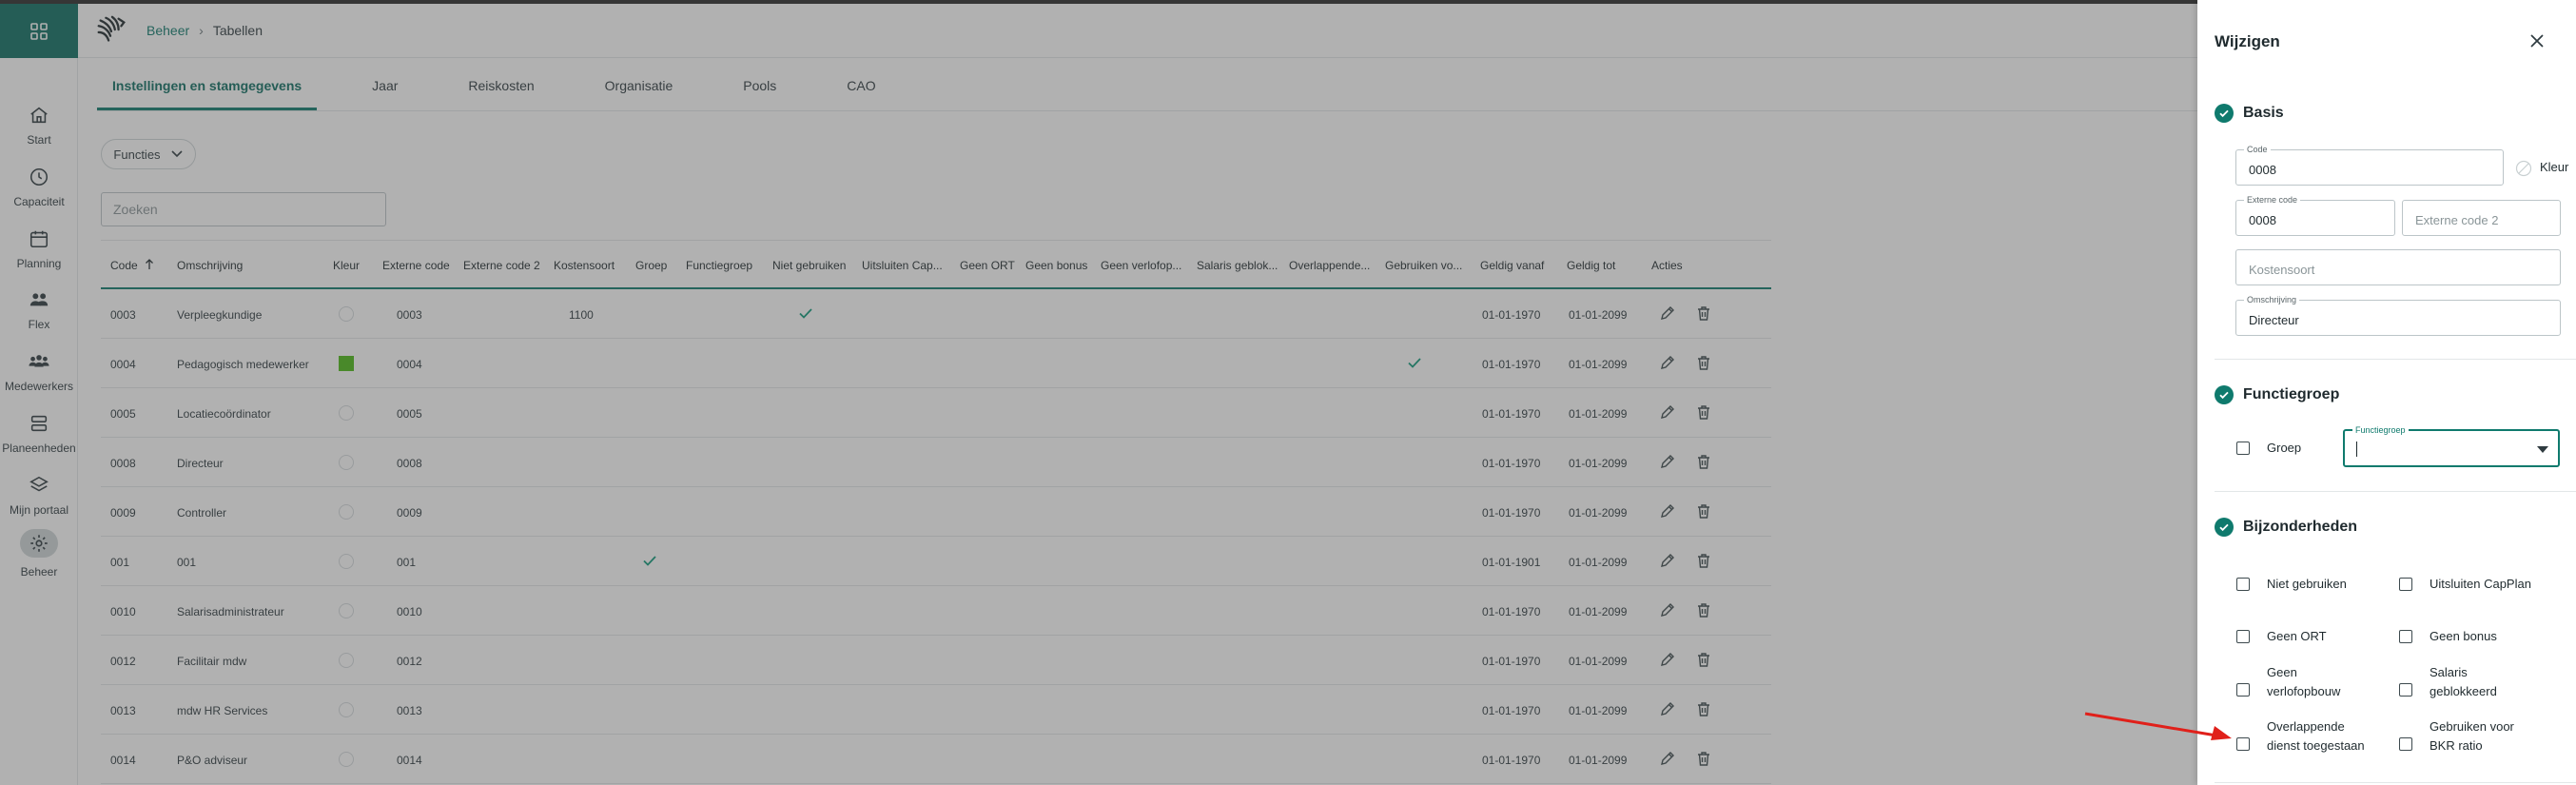 This screenshot has width=2576, height=785. Describe the element at coordinates (2554, 167) in the screenshot. I see `kleur-label: Kleur` at that location.